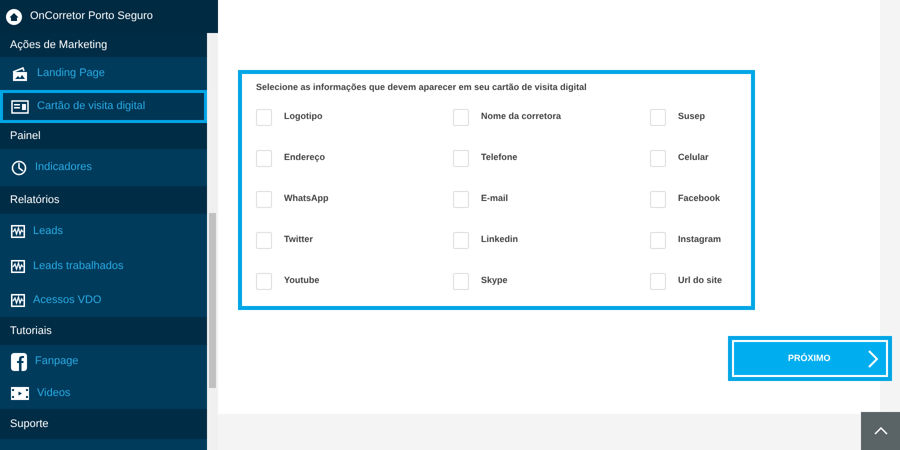 This screenshot has width=900, height=450. I want to click on chevron-right-icon, so click(873, 359).